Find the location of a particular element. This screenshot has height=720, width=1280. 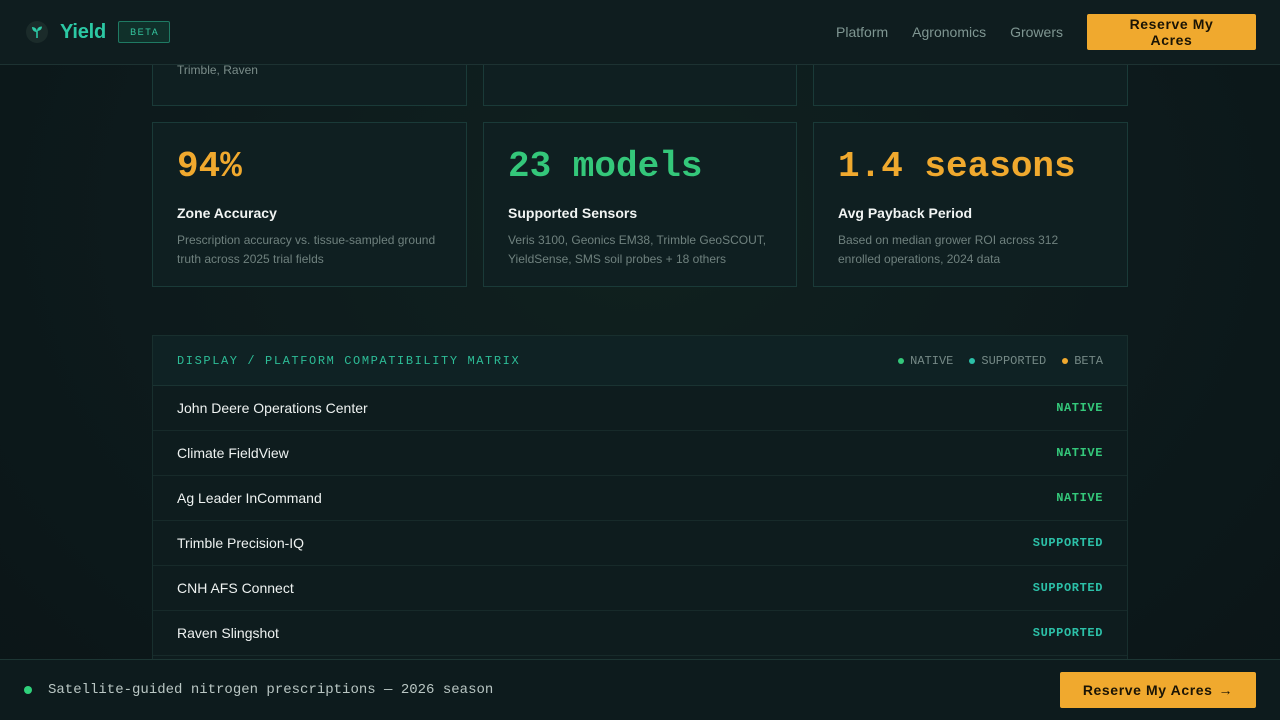

live-status-dot-icon is located at coordinates (28, 690).